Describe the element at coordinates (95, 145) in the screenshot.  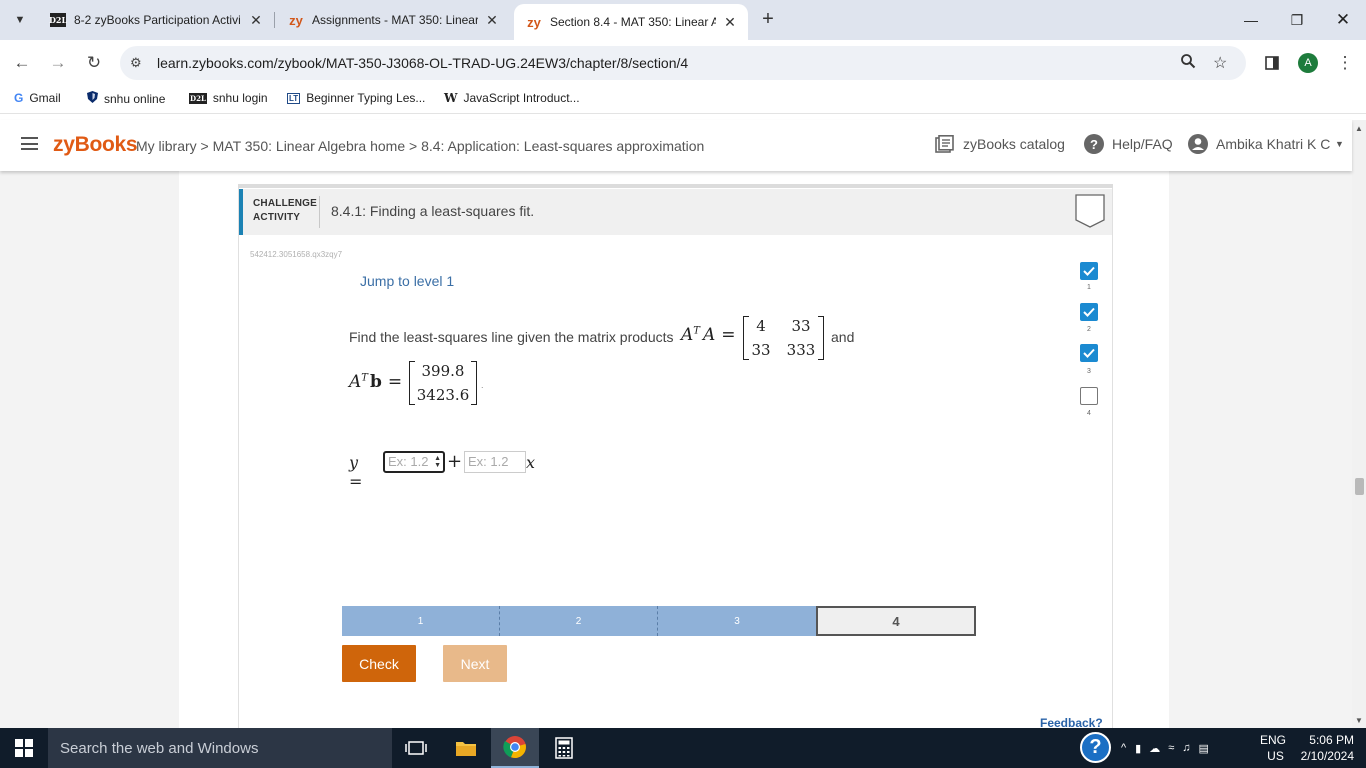
I see `zybooks-logo: zyBooks` at that location.